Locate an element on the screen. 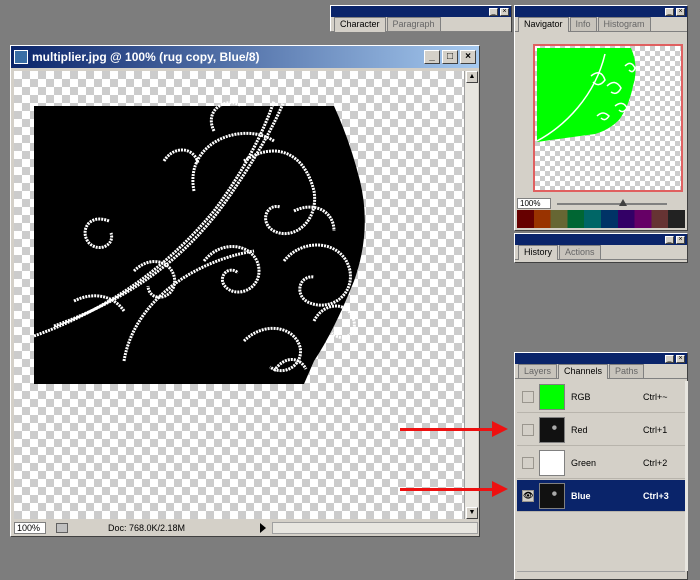  scroll-up-icon: ▲ is located at coordinates (472, 77).